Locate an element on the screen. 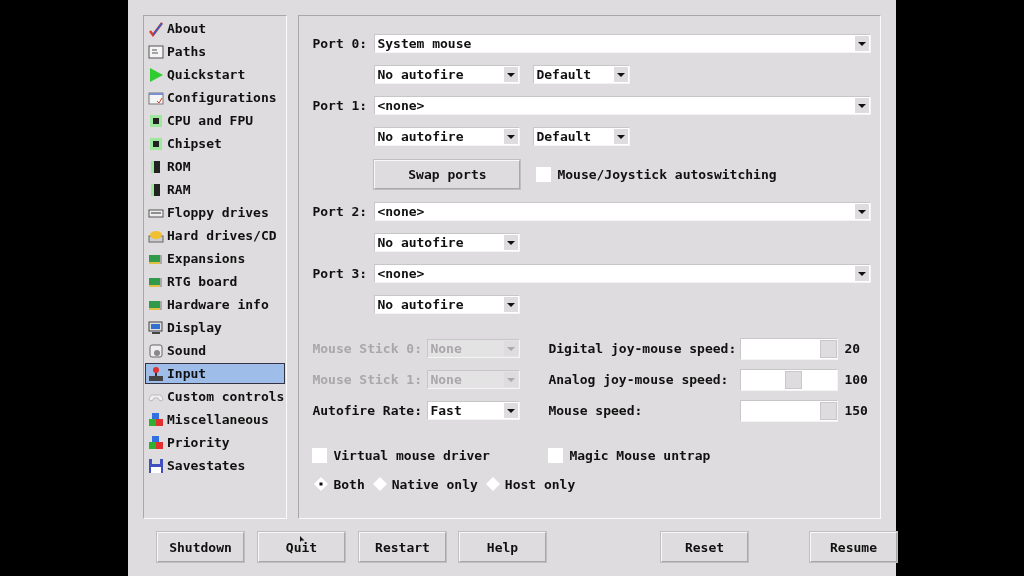 This screenshot has width=1024, height=576. button: Quit is located at coordinates (301, 547).